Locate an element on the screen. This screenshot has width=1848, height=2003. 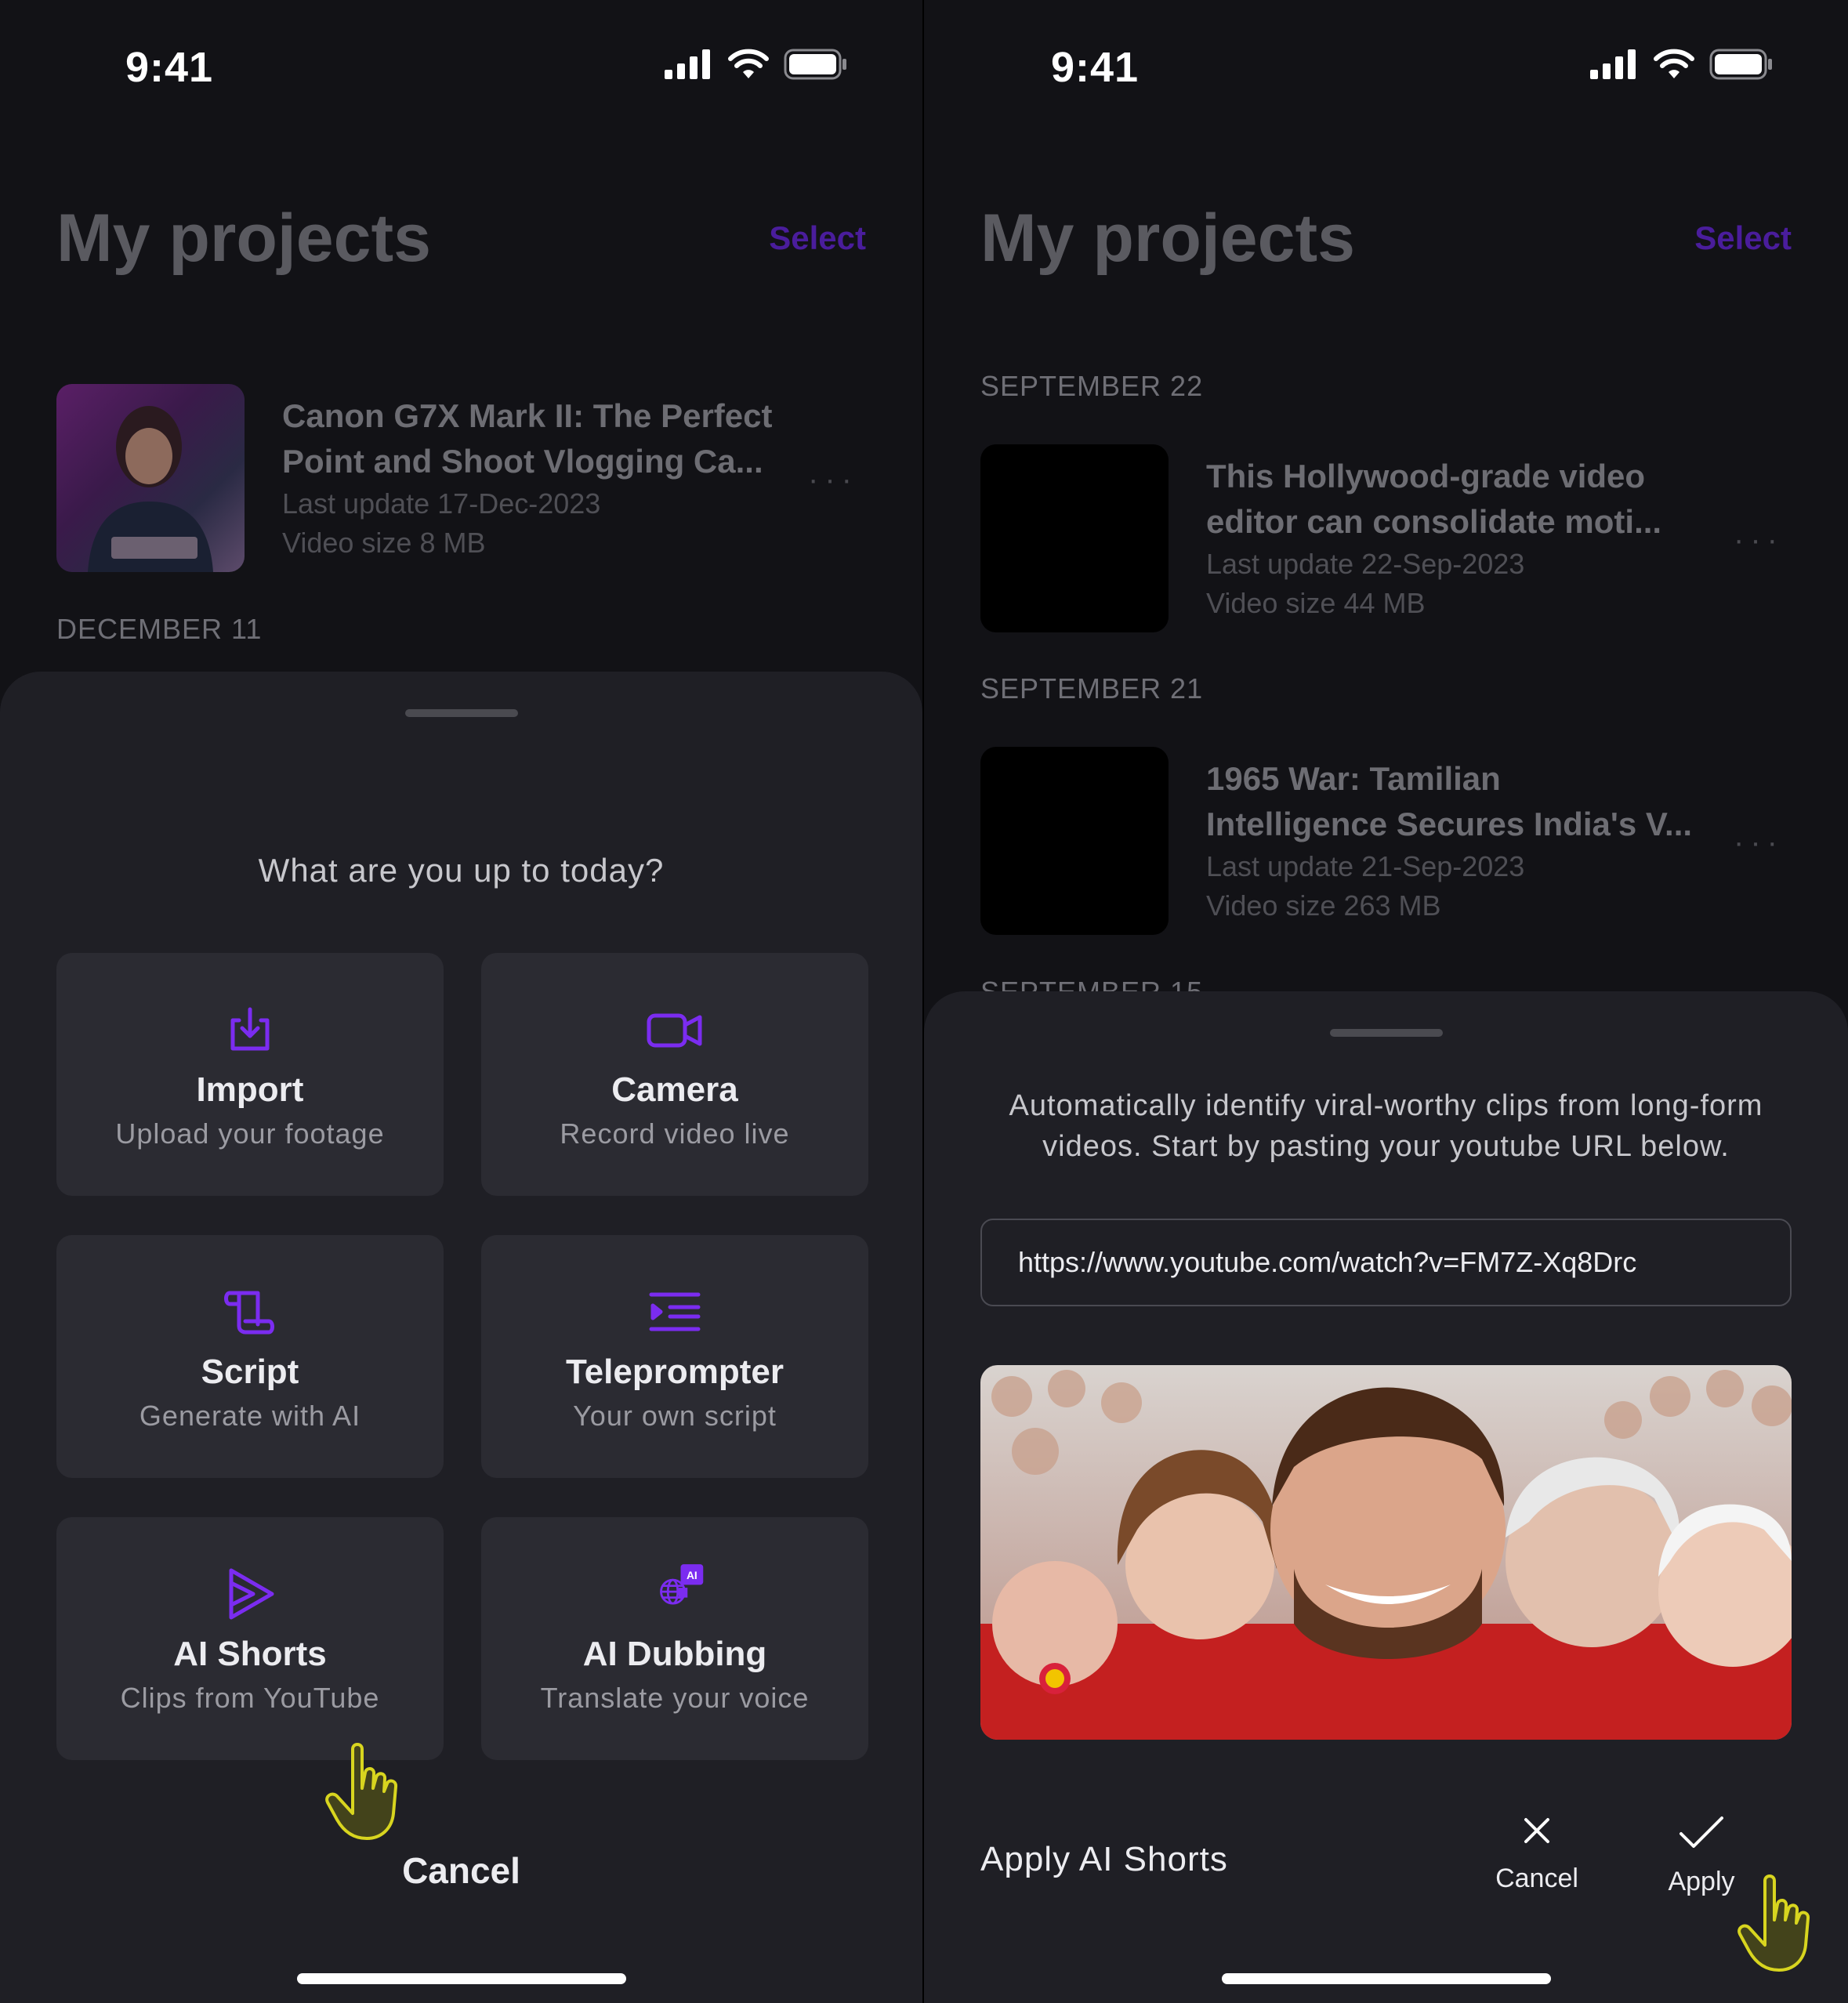
project-last-update: Last update 17-Dec-2023 is located at coordinates (441, 503).